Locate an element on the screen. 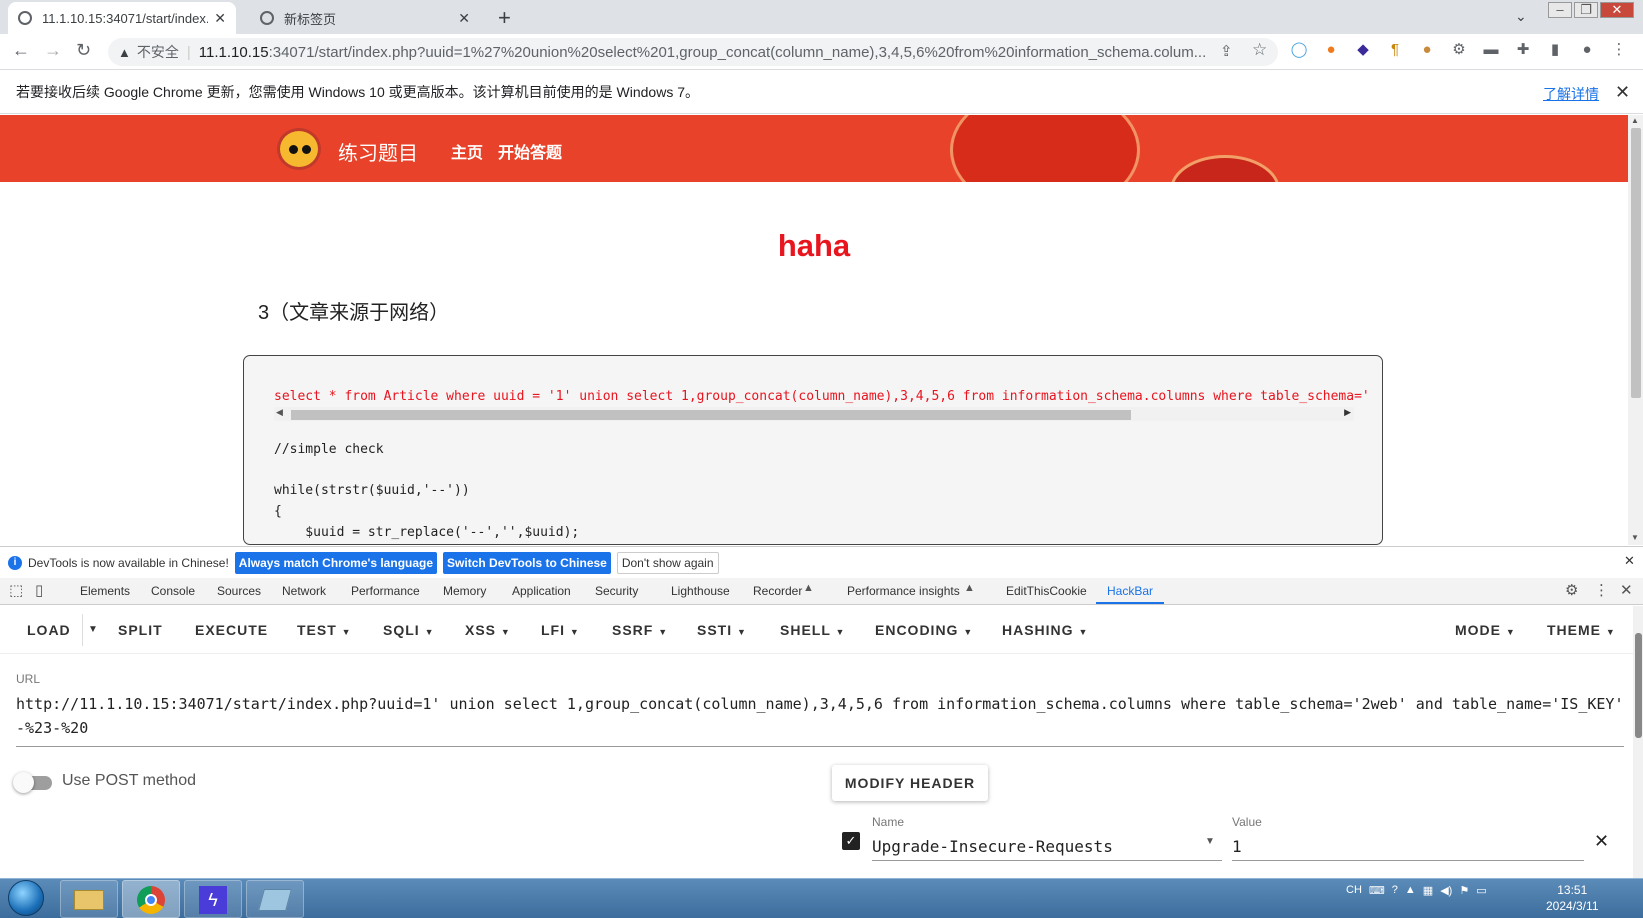  tab-hackbar: HackBar is located at coordinates (1130, 591).